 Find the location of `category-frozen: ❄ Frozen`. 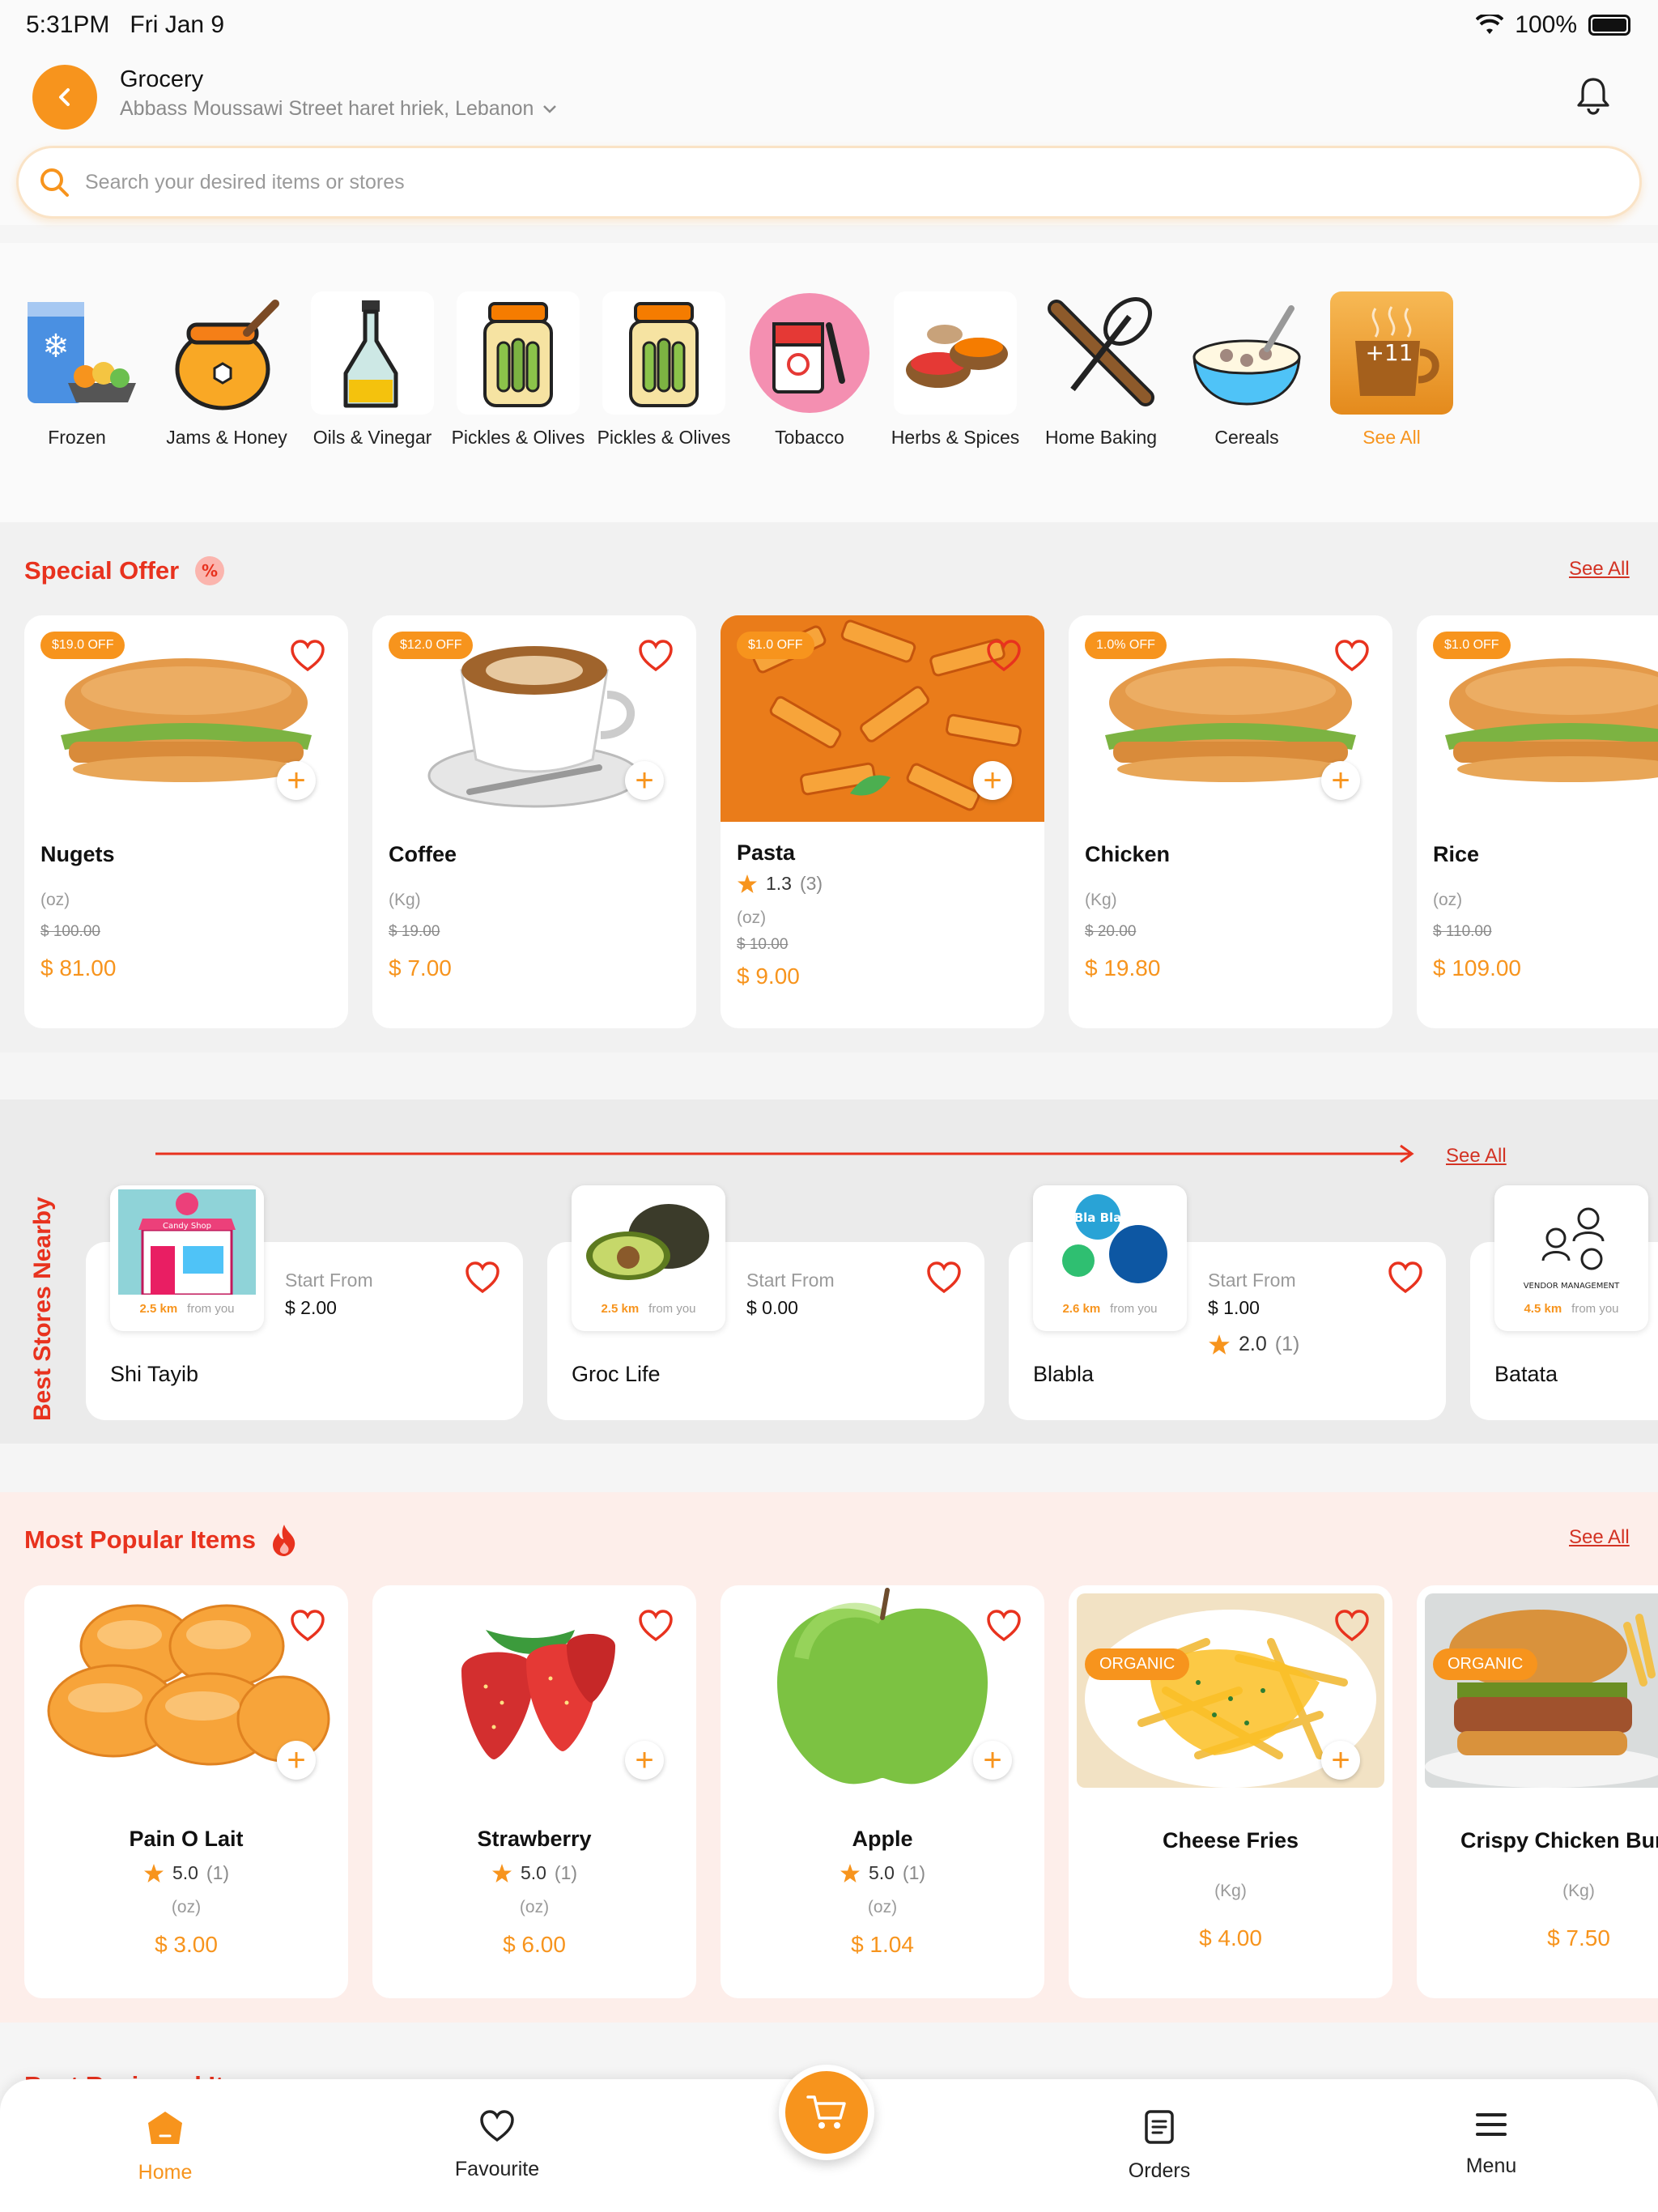

category-frozen: ❄ Frozen is located at coordinates (77, 370).